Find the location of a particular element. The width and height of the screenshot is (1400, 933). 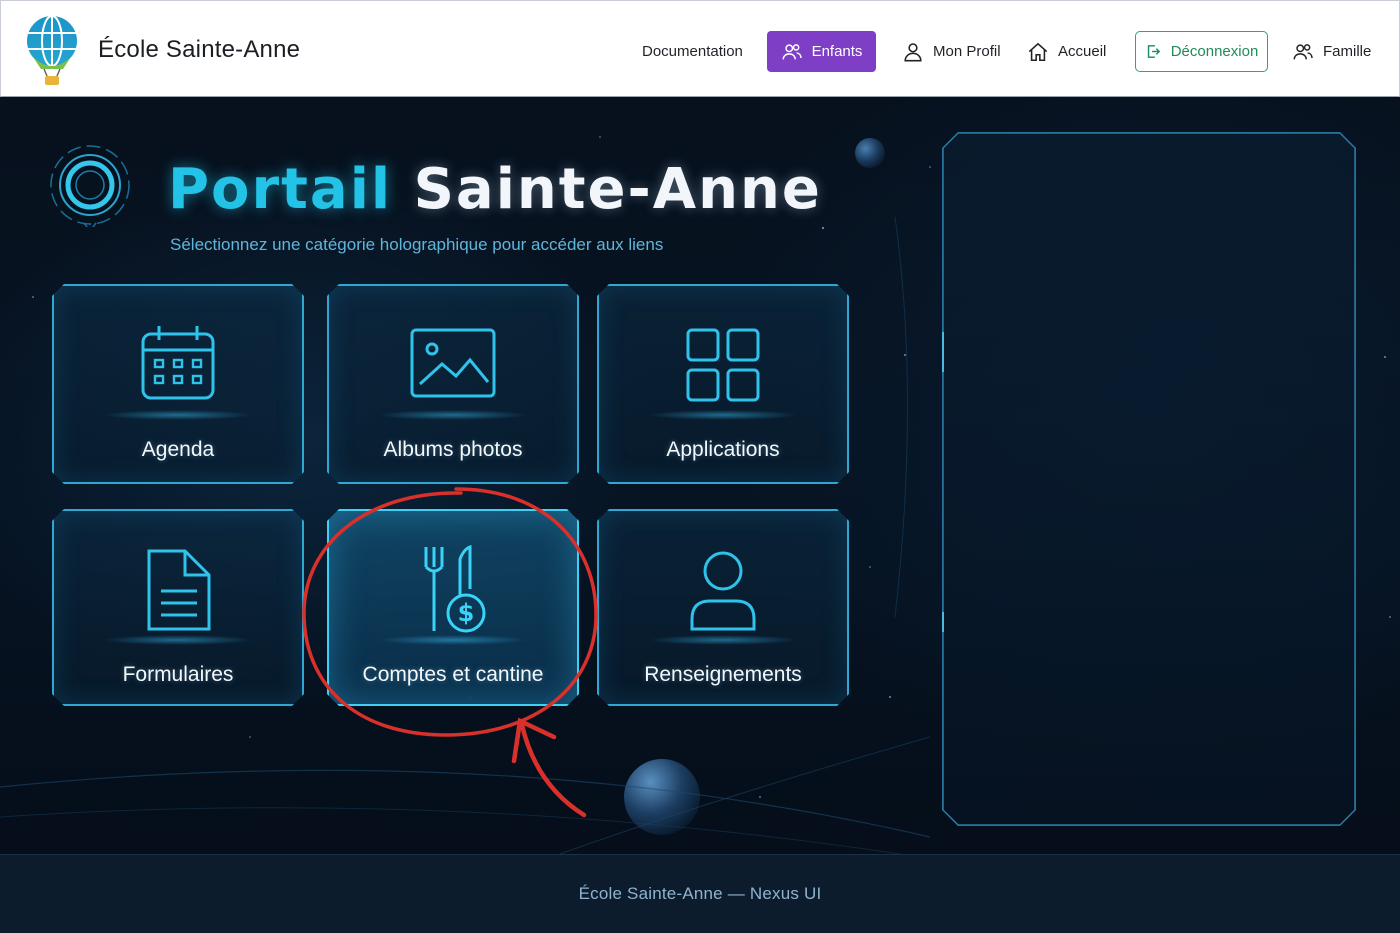

logout-label: Déconnexion is located at coordinates (1214, 51).